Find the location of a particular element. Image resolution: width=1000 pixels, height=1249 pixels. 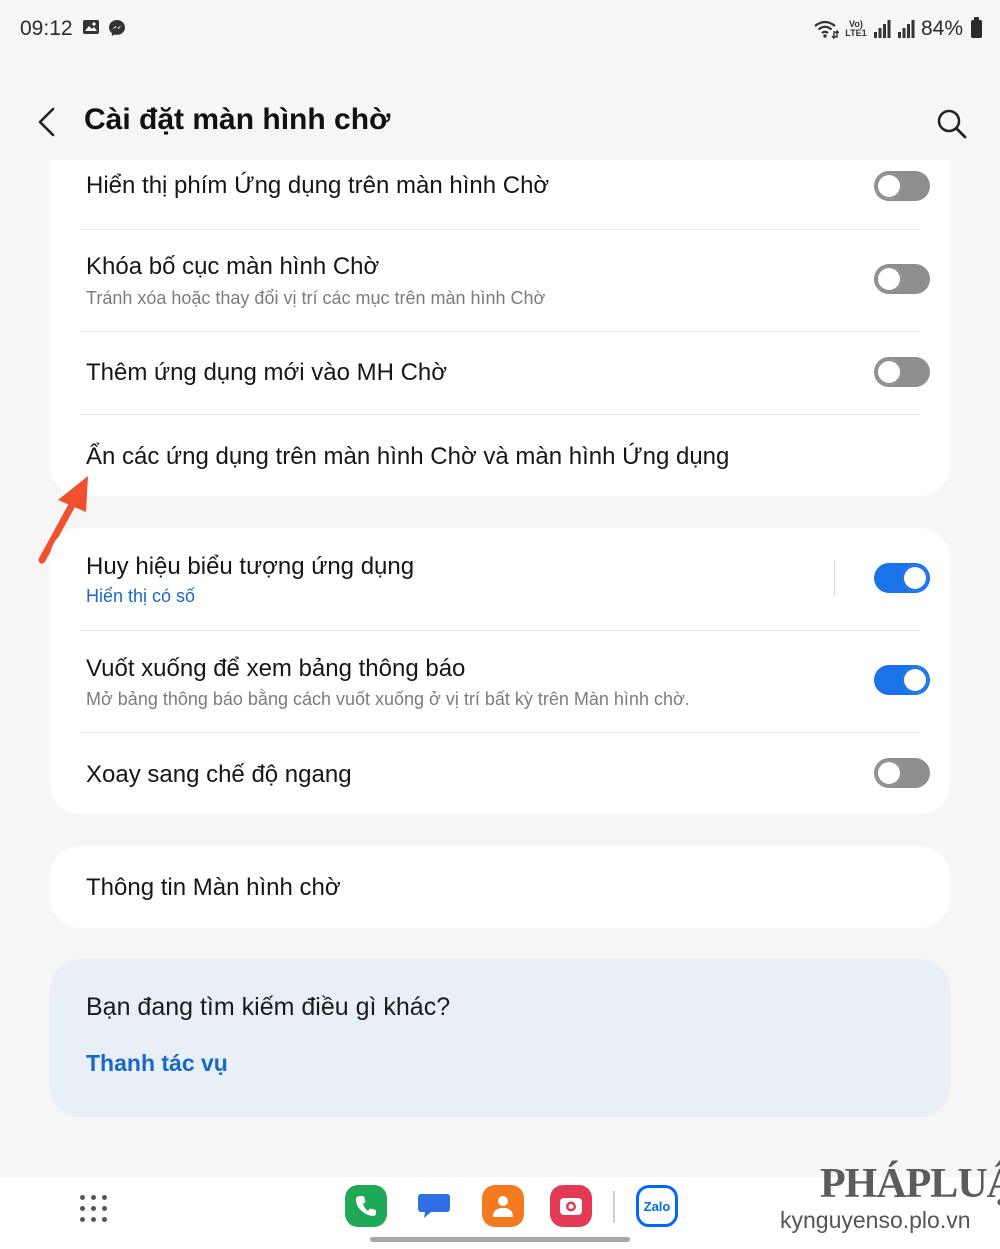

setting-title: Xoay sang chế độ ngang is located at coordinates (219, 774).